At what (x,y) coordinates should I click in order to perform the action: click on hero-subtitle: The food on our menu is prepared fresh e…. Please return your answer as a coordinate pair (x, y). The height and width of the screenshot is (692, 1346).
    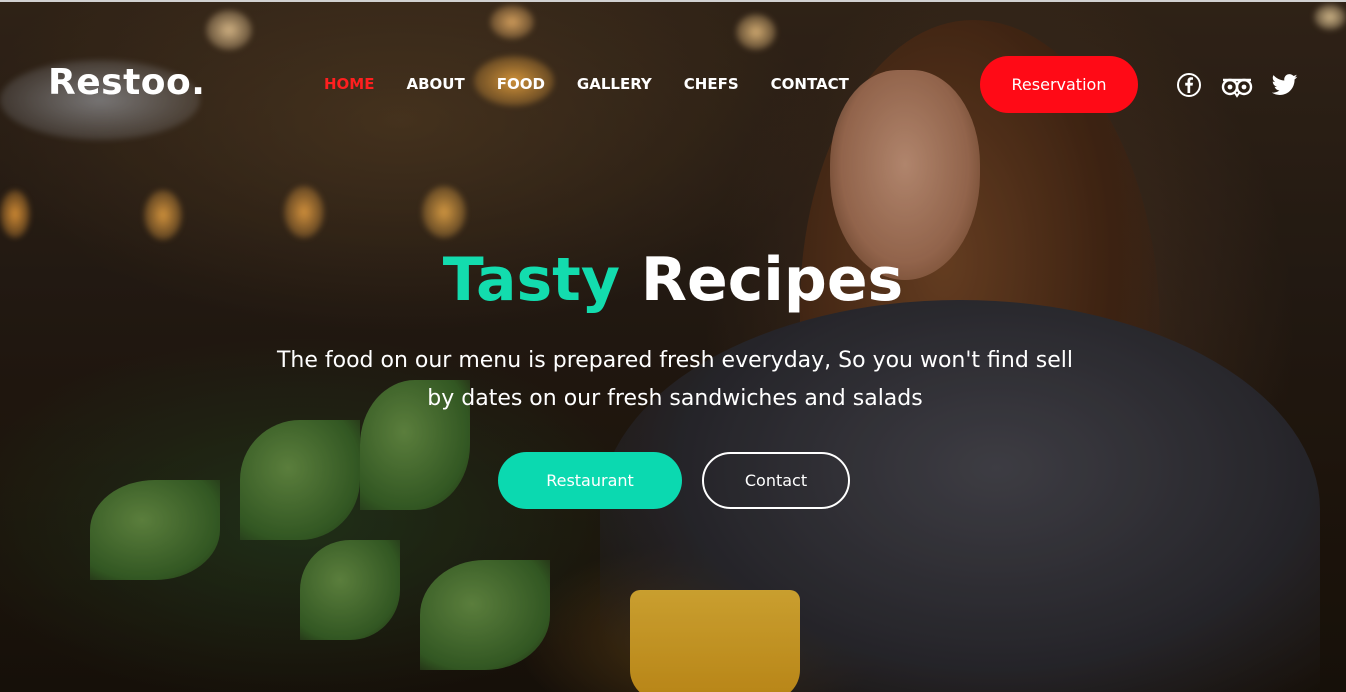
    Looking at the image, I should click on (675, 379).